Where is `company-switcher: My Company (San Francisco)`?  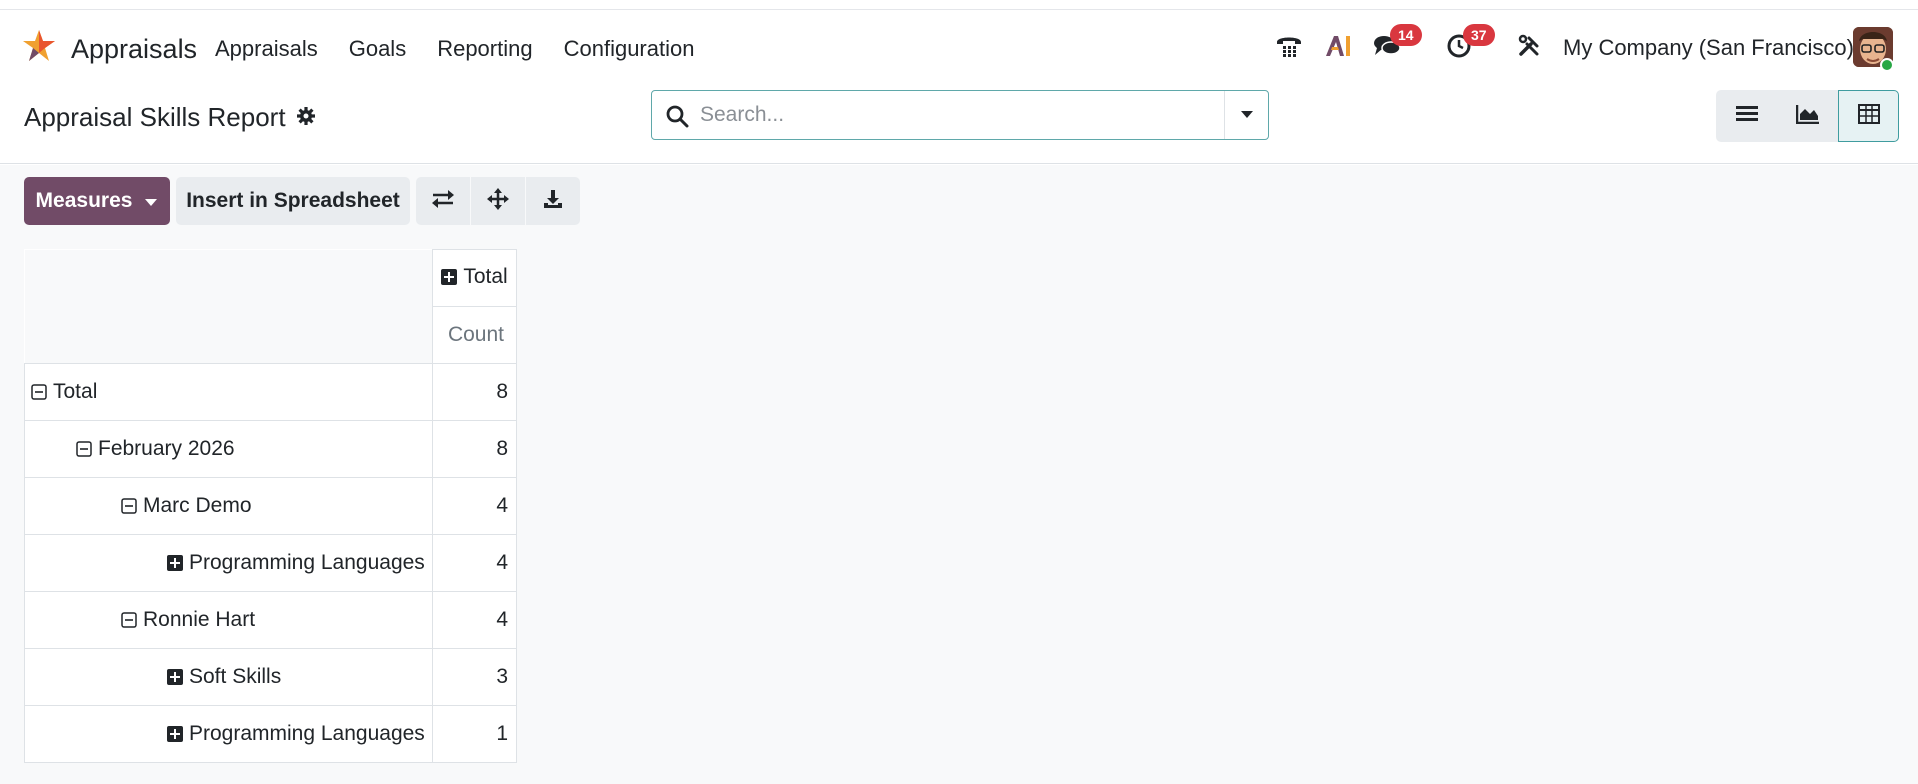
company-switcher: My Company (San Francisco) is located at coordinates (1708, 48).